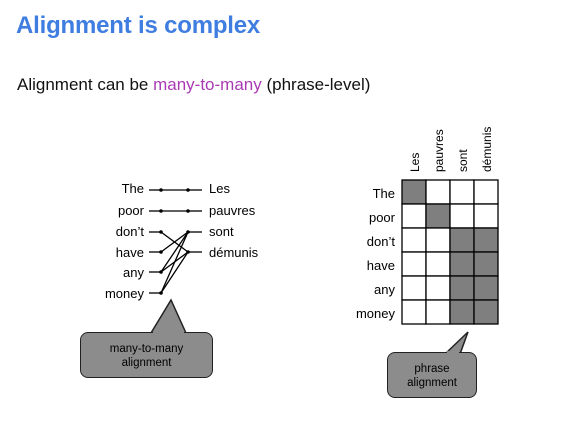  I want to click on row-label-any: any, so click(384, 289).